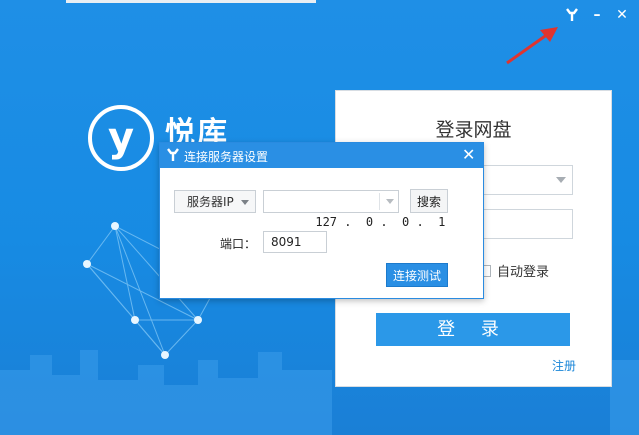 The width and height of the screenshot is (639, 435). What do you see at coordinates (238, 244) in the screenshot?
I see `port-label: 端口：` at bounding box center [238, 244].